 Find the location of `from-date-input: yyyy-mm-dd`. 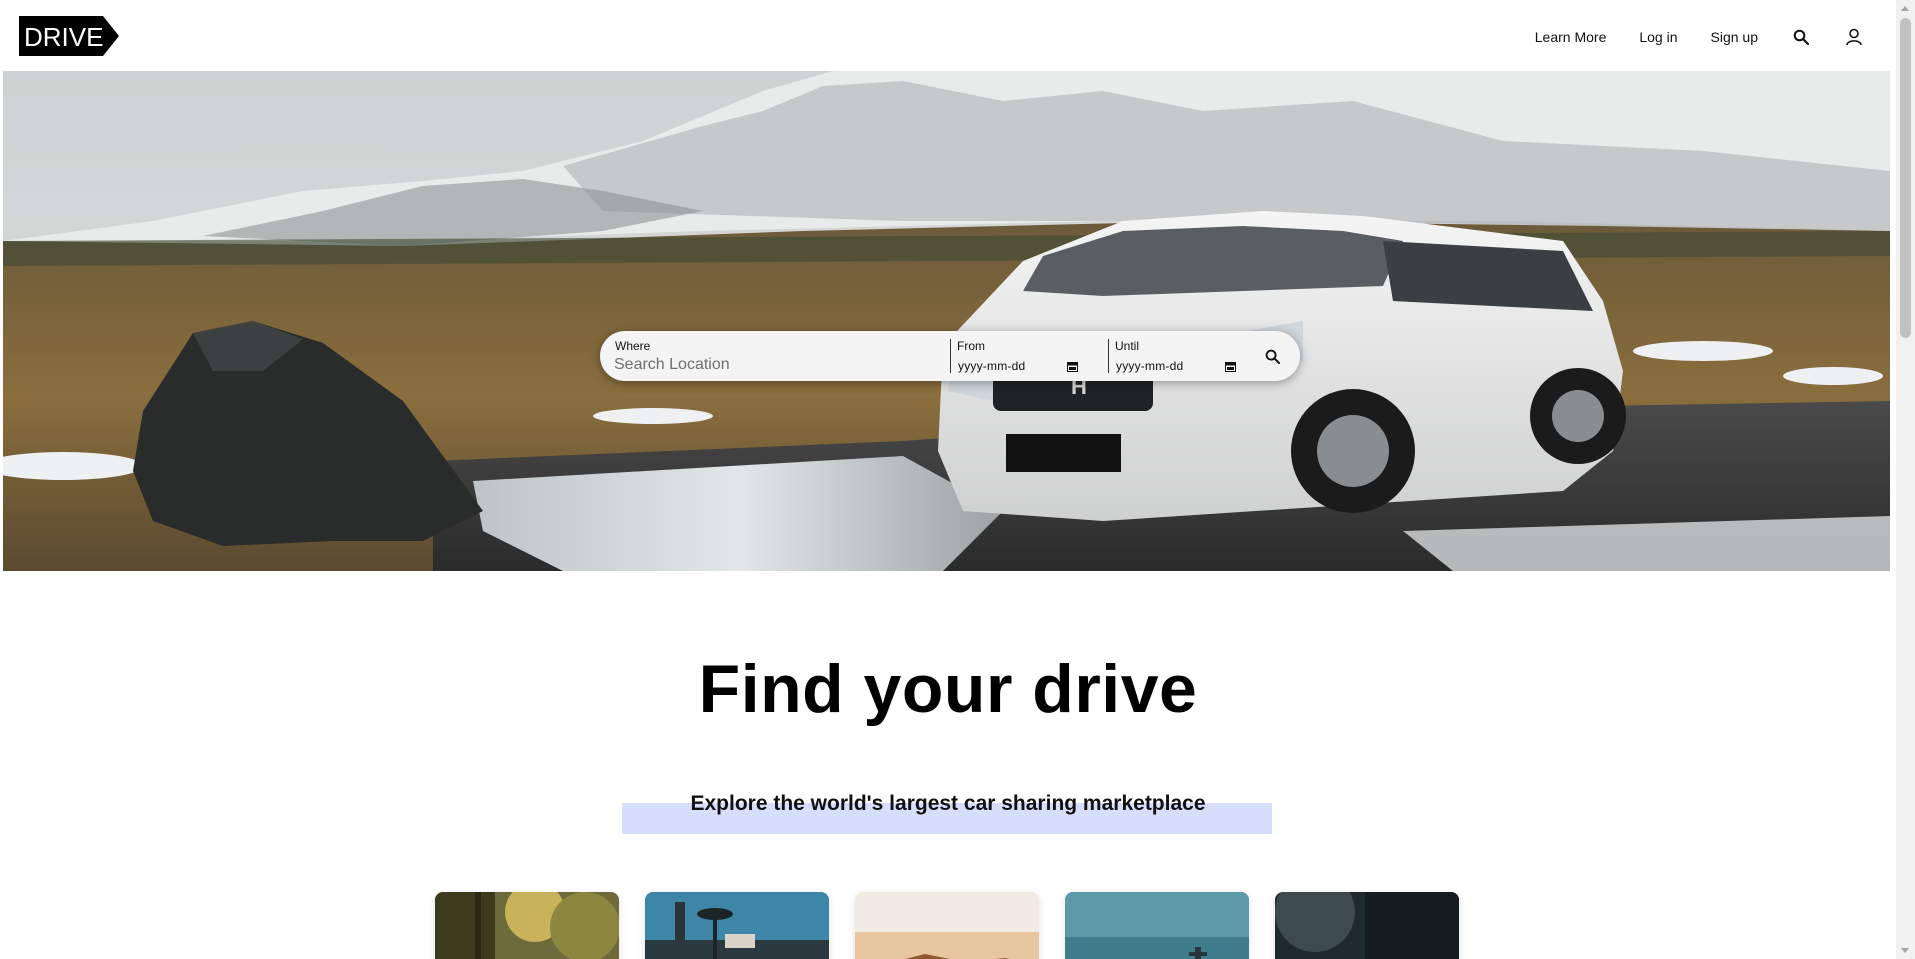

from-date-input: yyyy-mm-dd is located at coordinates (1018, 366).